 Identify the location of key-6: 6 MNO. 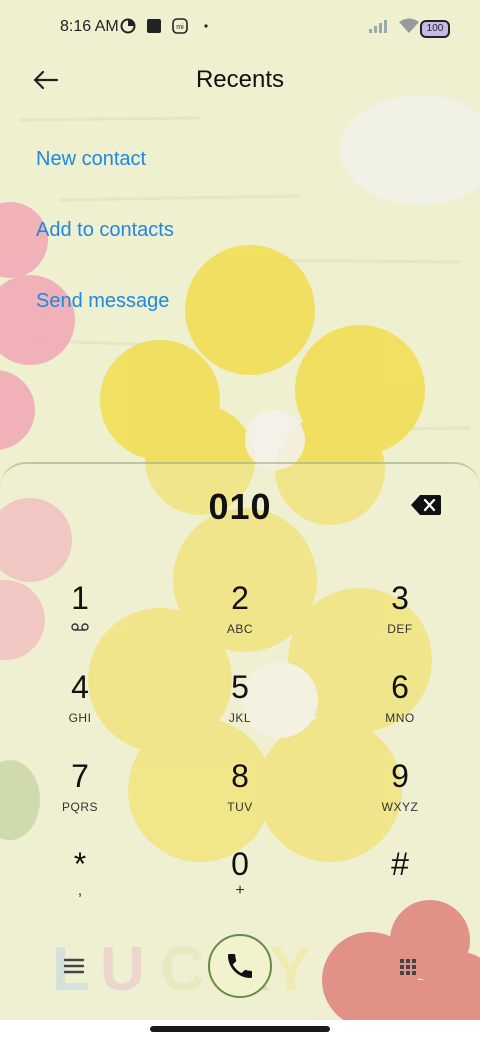
(400, 708).